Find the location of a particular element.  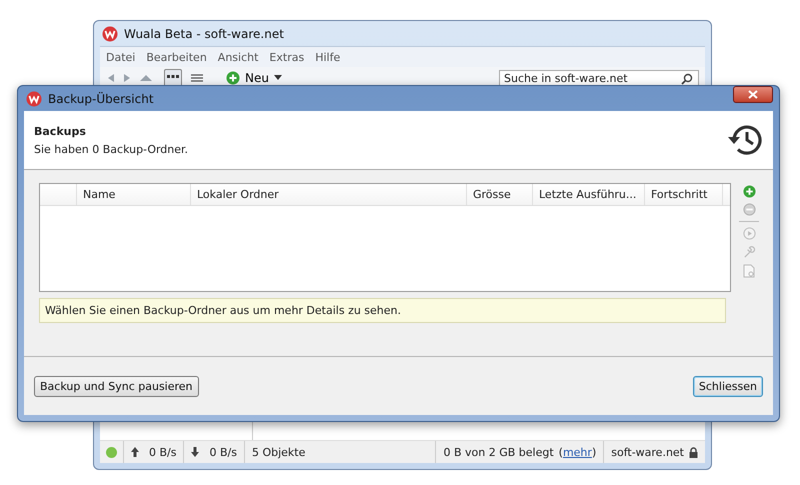

column-header: Lokaler Ordner is located at coordinates (329, 194).